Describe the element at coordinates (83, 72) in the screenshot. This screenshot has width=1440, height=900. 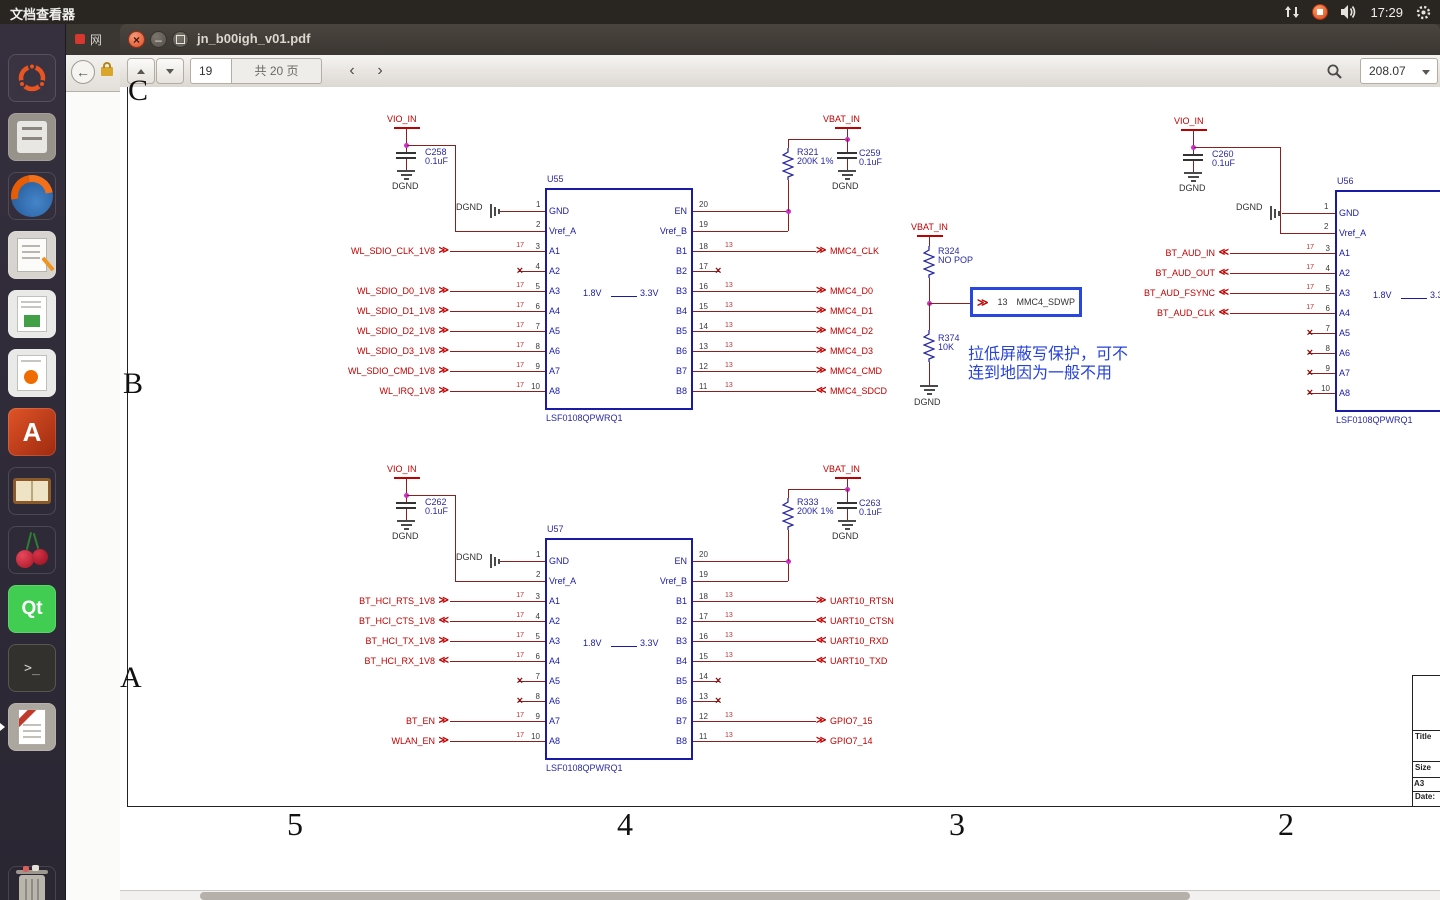
I see `back-button: ←` at that location.